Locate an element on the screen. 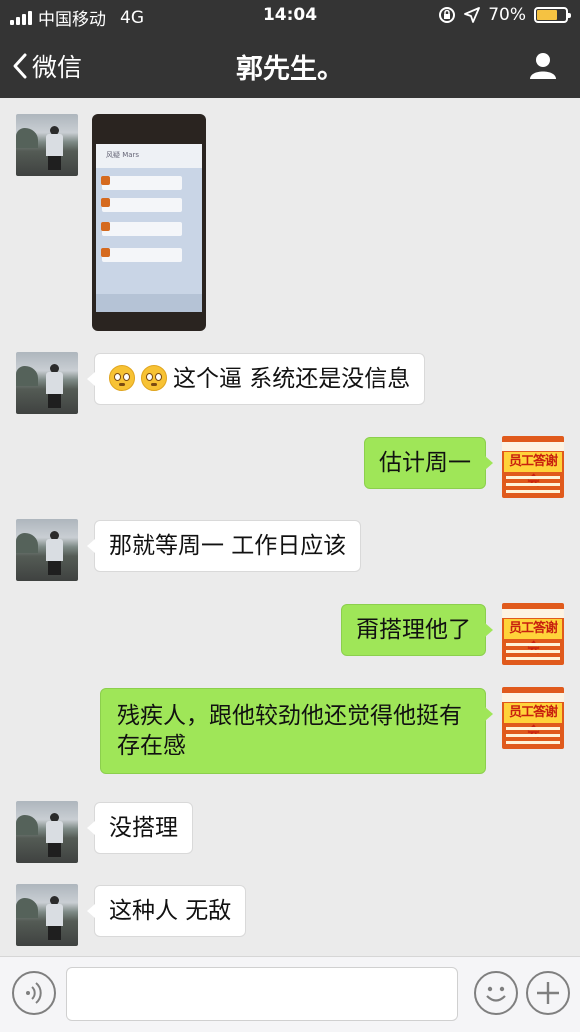 The image size is (580, 1032). battery-percent: 70% is located at coordinates (507, 15).